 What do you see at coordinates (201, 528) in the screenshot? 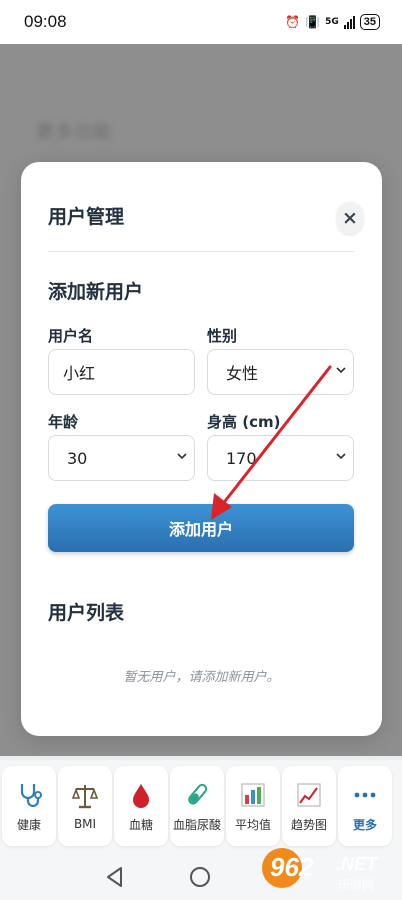
I see `add-user-button: 添加用户` at bounding box center [201, 528].